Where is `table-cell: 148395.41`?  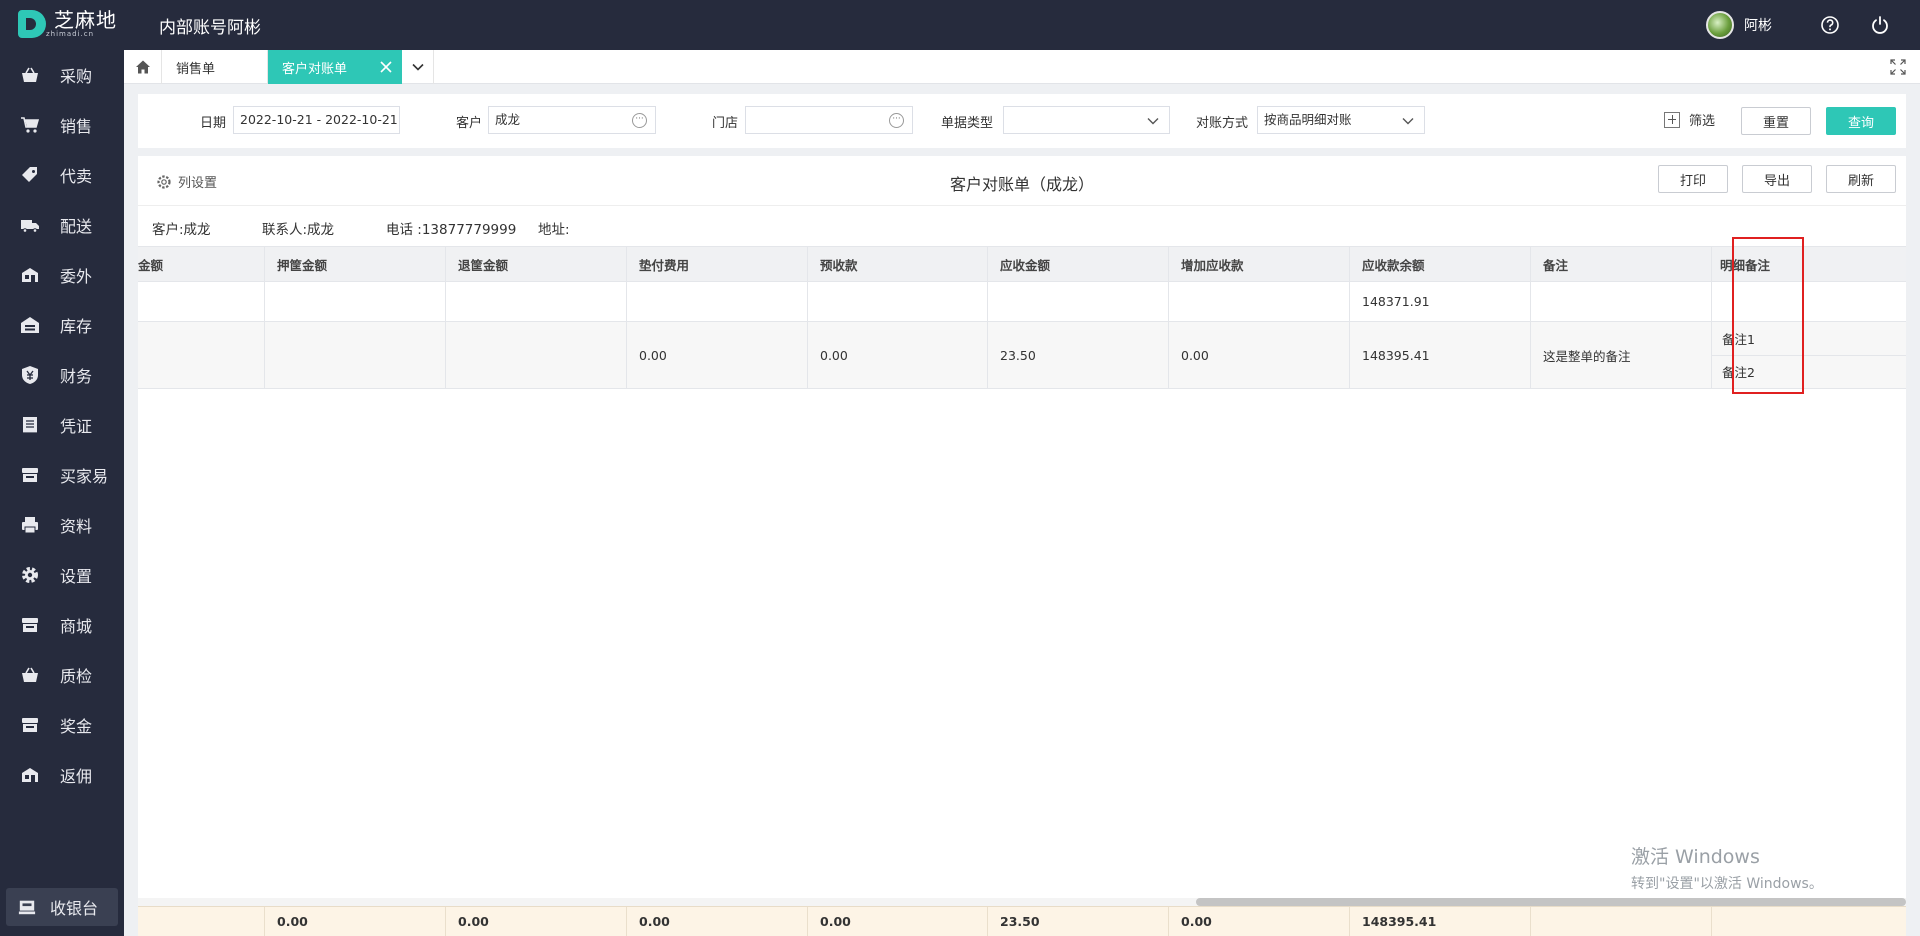 table-cell: 148395.41 is located at coordinates (1440, 355).